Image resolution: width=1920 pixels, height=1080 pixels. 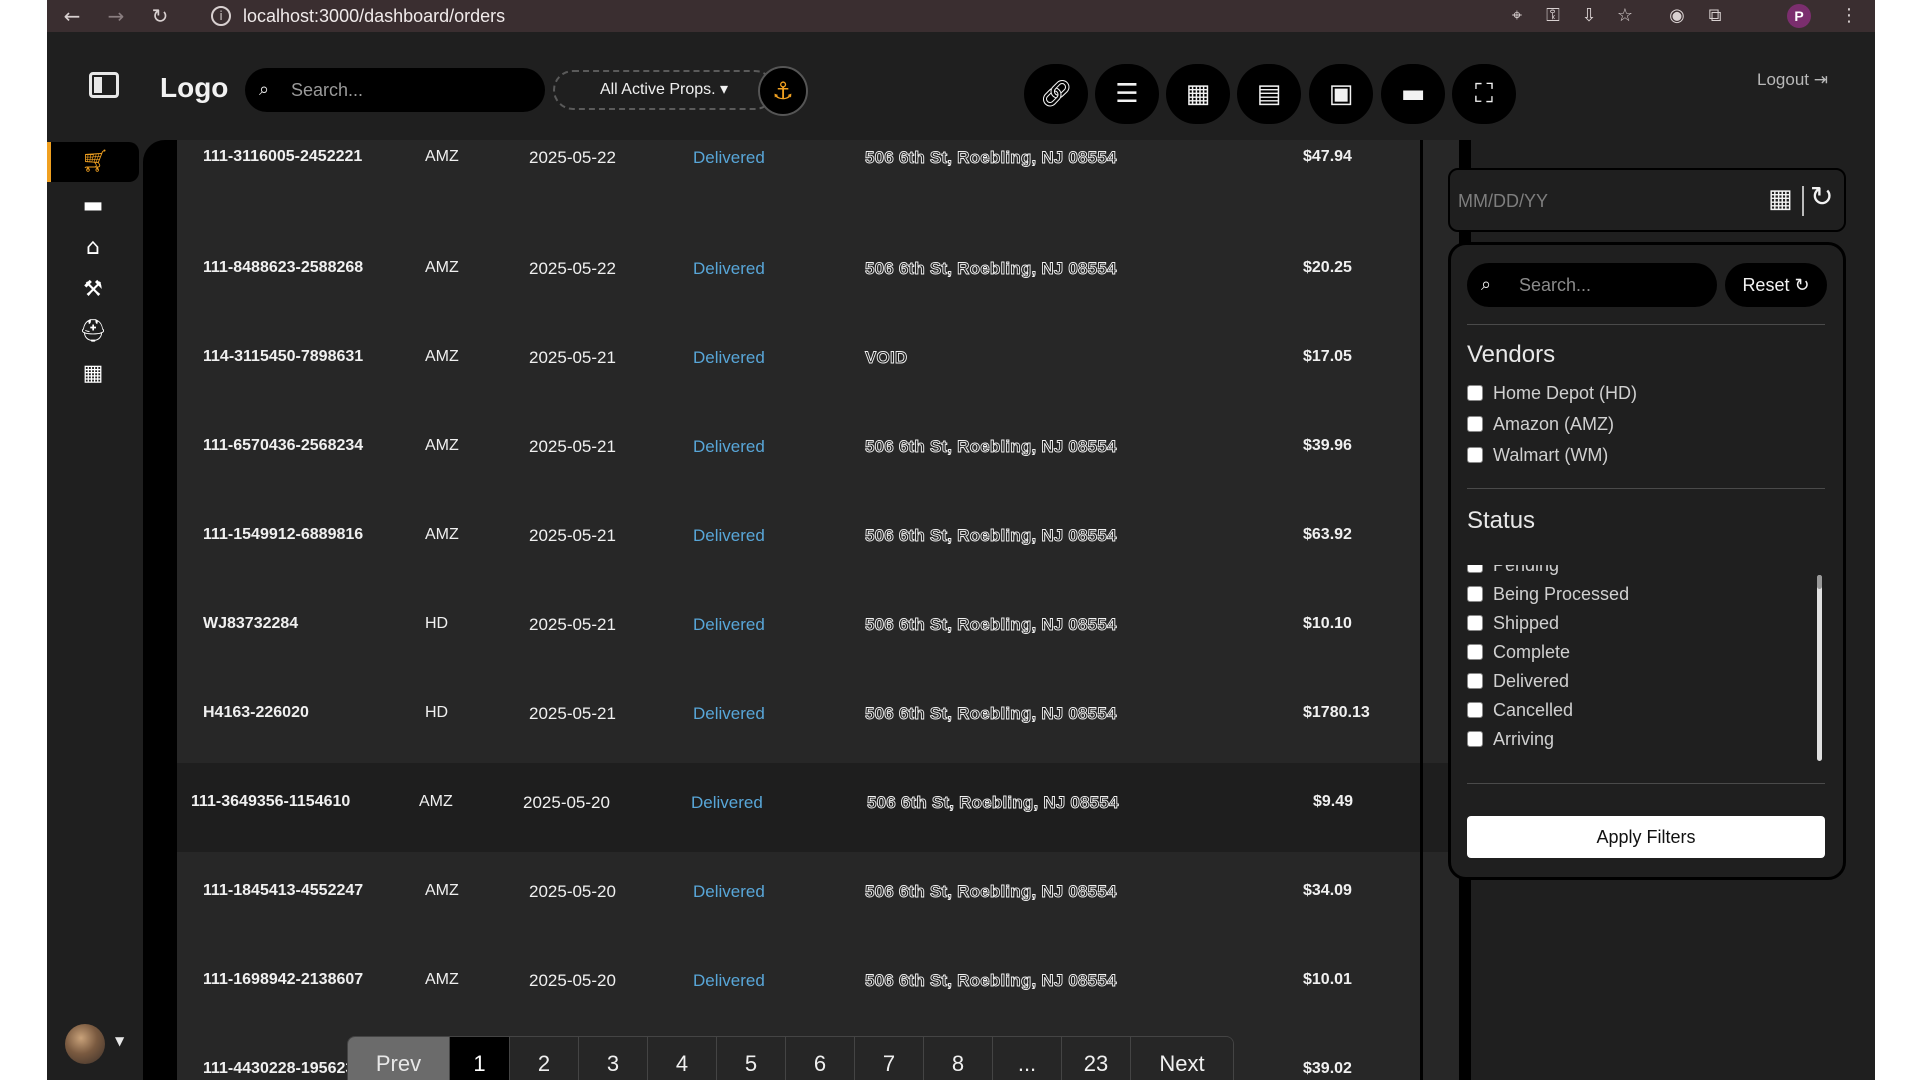 I want to click on shopping-cart-icon: 🛒︎, so click(x=95, y=161).